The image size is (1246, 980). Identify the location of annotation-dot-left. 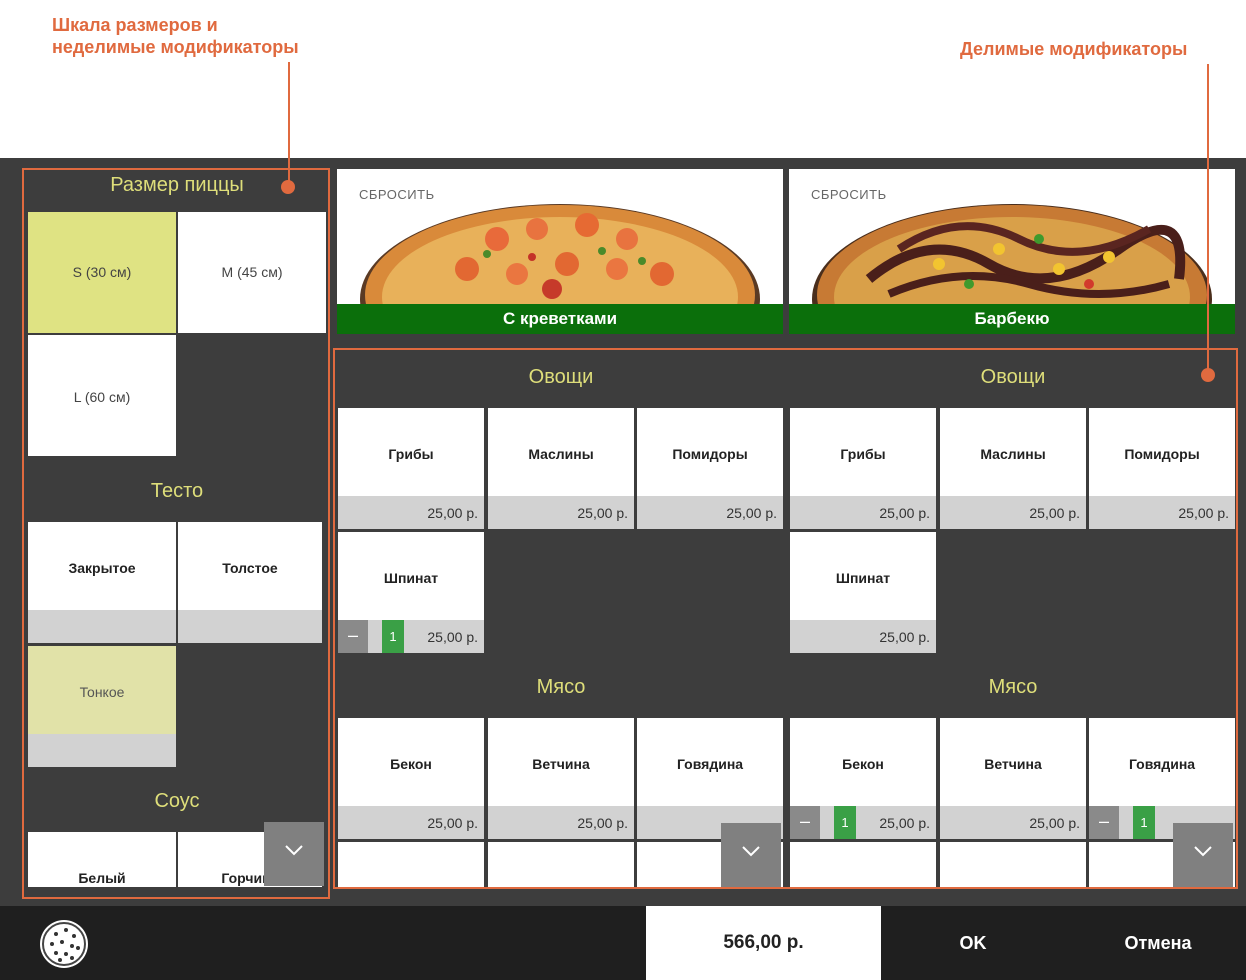
(288, 187).